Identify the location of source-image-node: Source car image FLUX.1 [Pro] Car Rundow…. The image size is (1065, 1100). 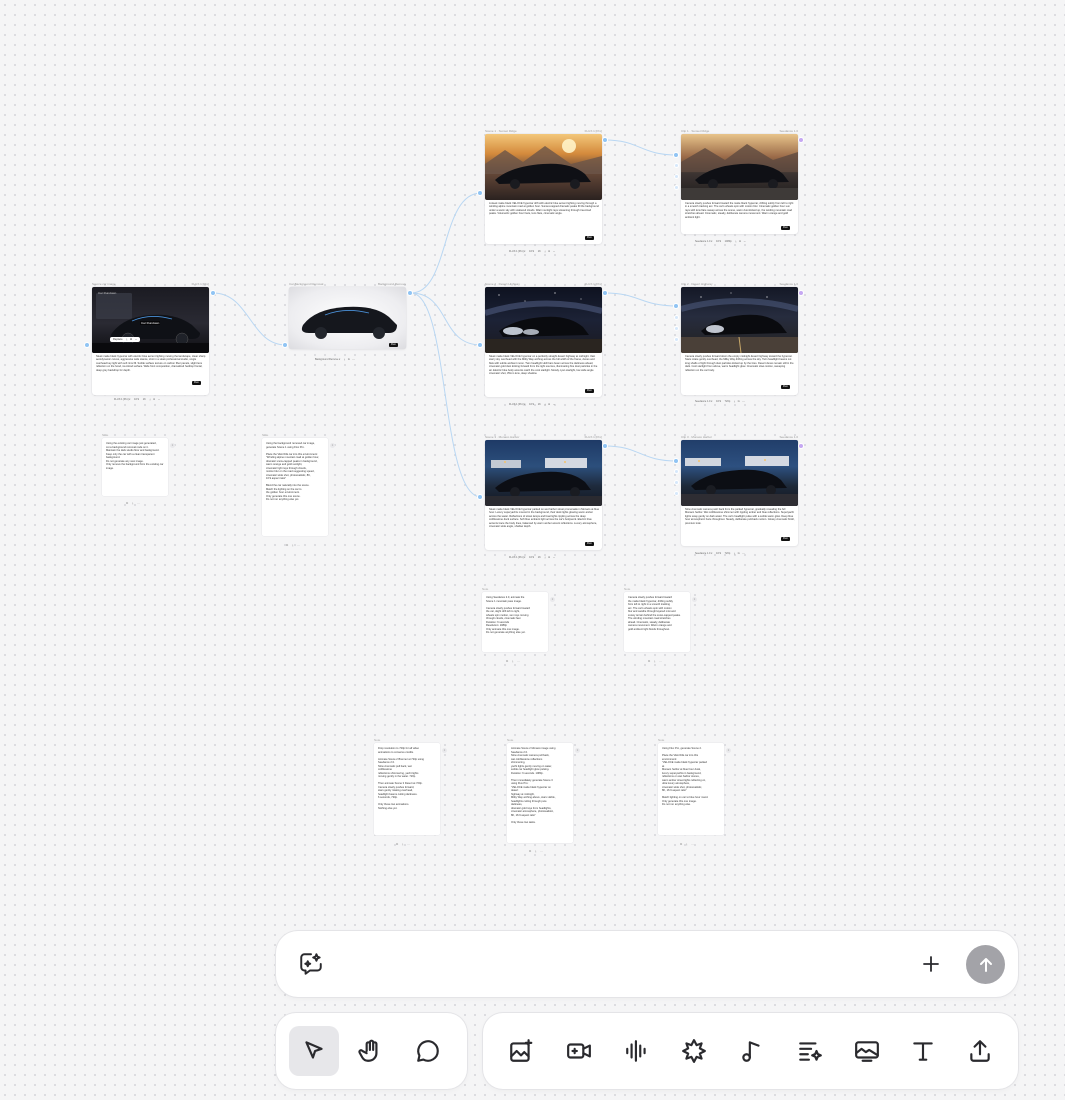
(150, 341).